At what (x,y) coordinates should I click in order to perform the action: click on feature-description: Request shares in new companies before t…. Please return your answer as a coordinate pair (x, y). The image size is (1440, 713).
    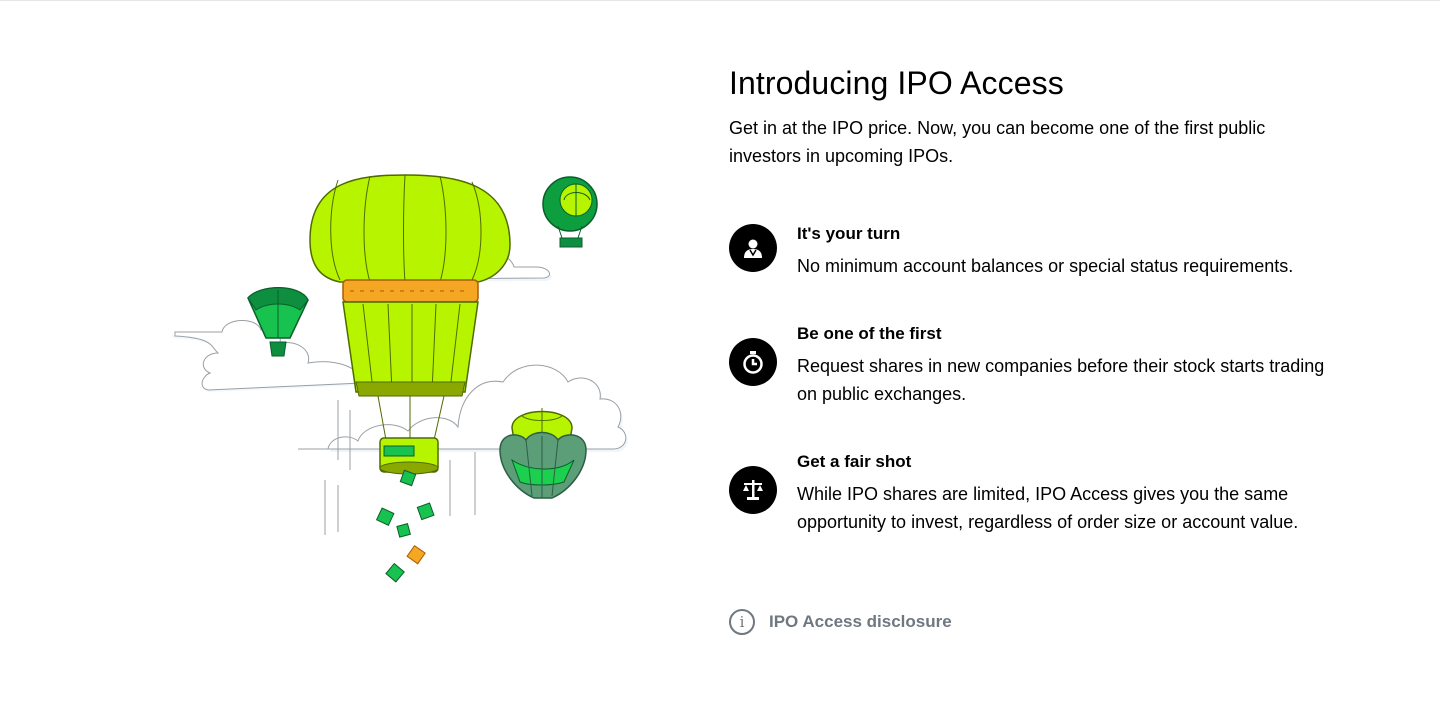
    Looking at the image, I should click on (1061, 380).